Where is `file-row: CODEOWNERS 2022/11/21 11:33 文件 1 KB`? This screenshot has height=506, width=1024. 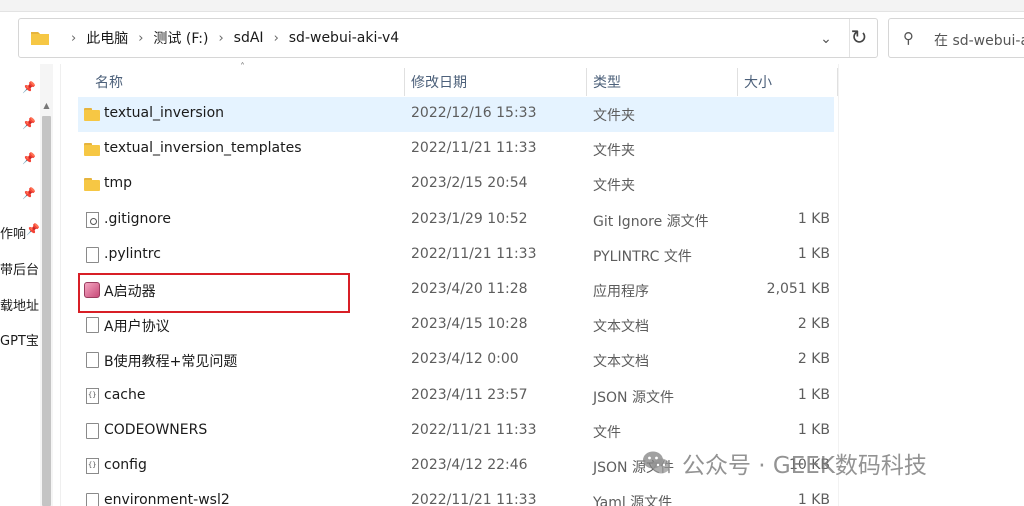
file-row: CODEOWNERS 2022/11/21 11:33 文件 1 KB is located at coordinates (456, 431).